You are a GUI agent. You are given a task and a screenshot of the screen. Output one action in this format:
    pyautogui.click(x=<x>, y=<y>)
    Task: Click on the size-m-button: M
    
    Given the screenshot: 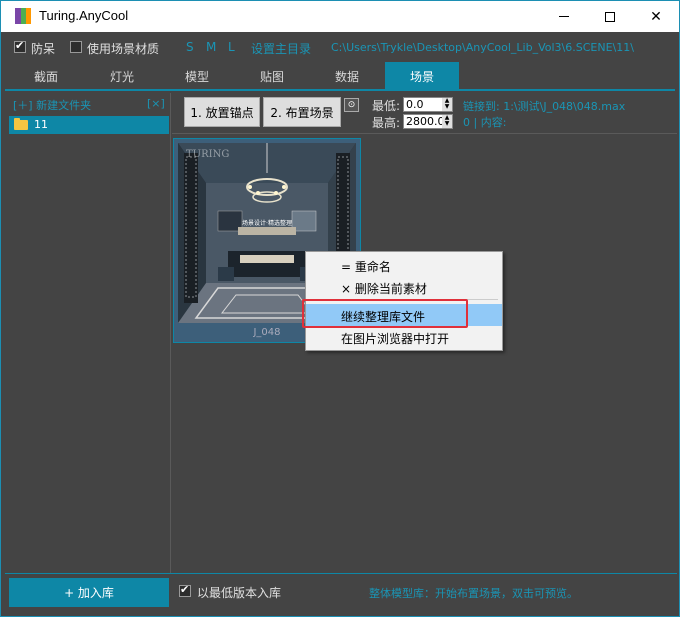 What is the action you would take?
    pyautogui.click(x=211, y=47)
    